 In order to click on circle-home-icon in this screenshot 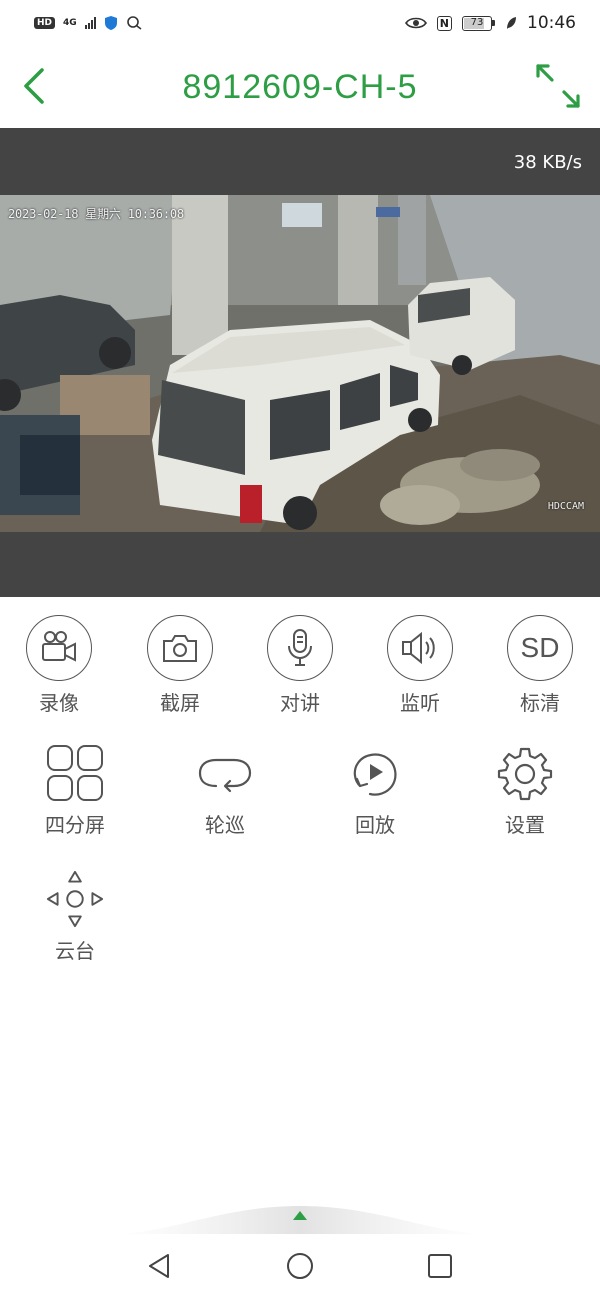, I will do `click(300, 1265)`.